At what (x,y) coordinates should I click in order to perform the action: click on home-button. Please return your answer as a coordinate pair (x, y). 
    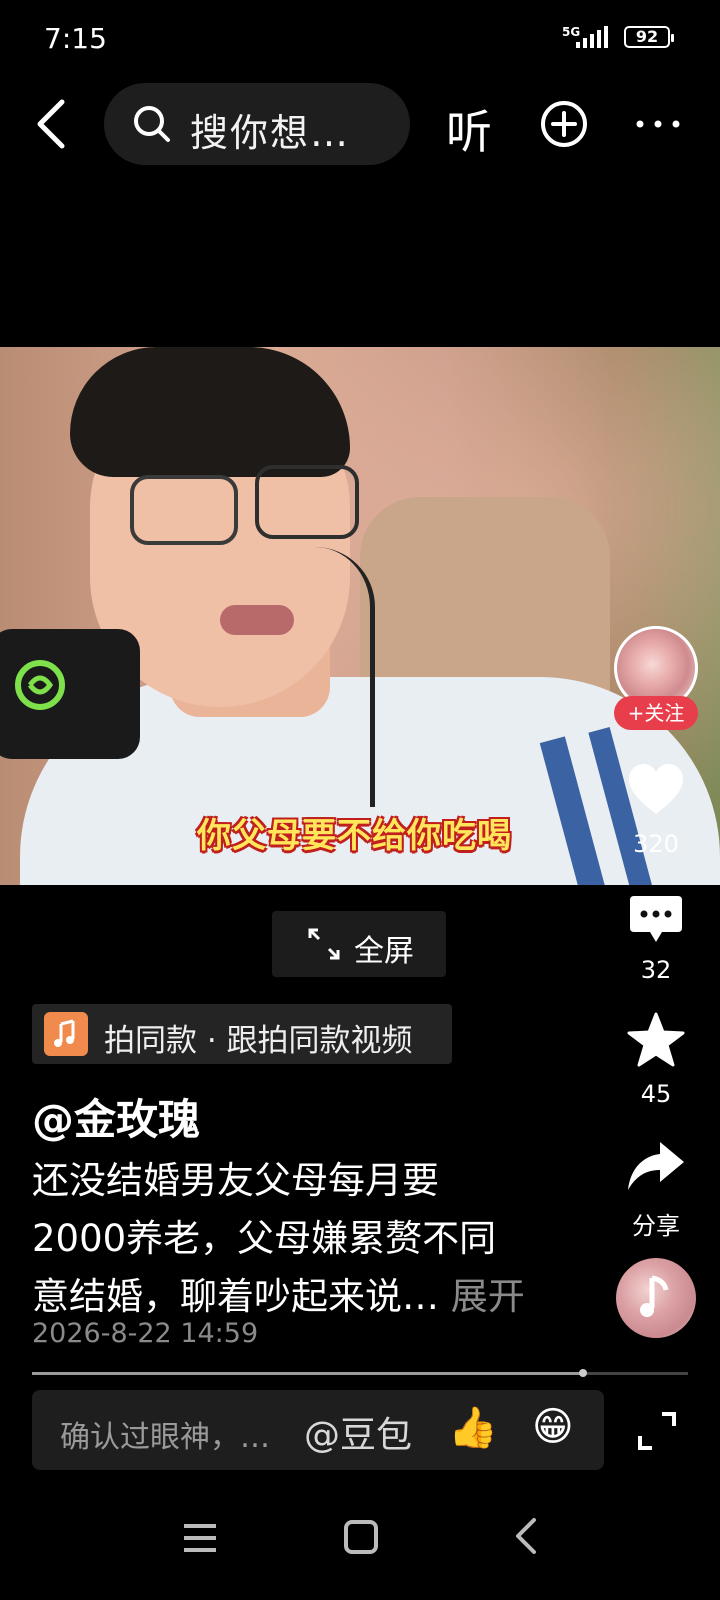
    Looking at the image, I should click on (361, 1537).